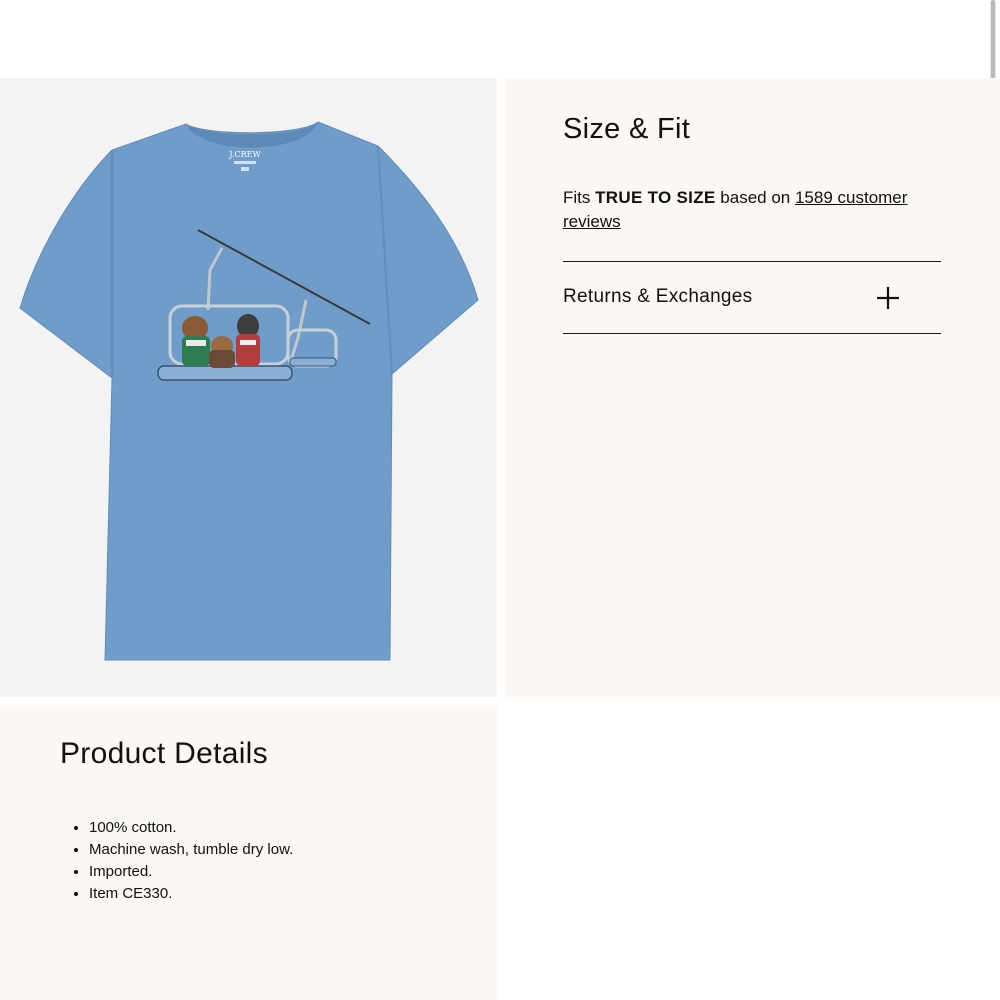 This screenshot has height=1000, width=1000. Describe the element at coordinates (164, 753) in the screenshot. I see `product-details-title: Product Details` at that location.